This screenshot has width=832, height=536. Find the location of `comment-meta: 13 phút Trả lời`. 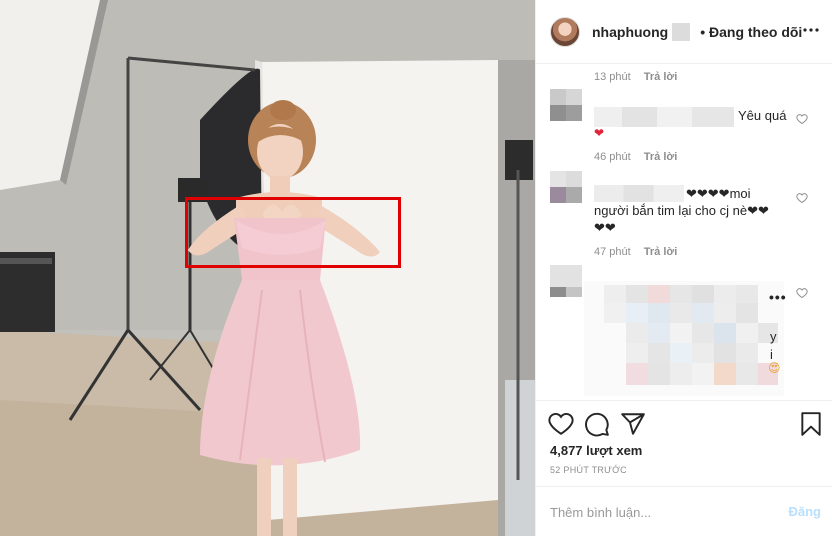

comment-meta: 13 phút Trả lời is located at coordinates (635, 77).